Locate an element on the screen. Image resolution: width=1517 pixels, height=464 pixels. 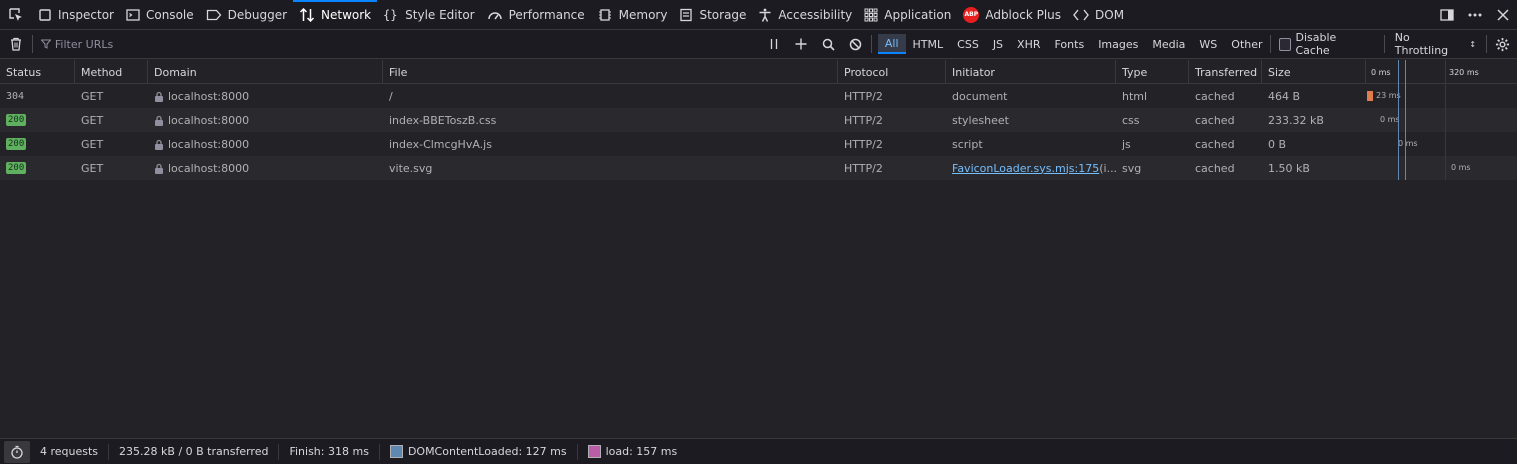
memory-icon is located at coordinates (605, 15).